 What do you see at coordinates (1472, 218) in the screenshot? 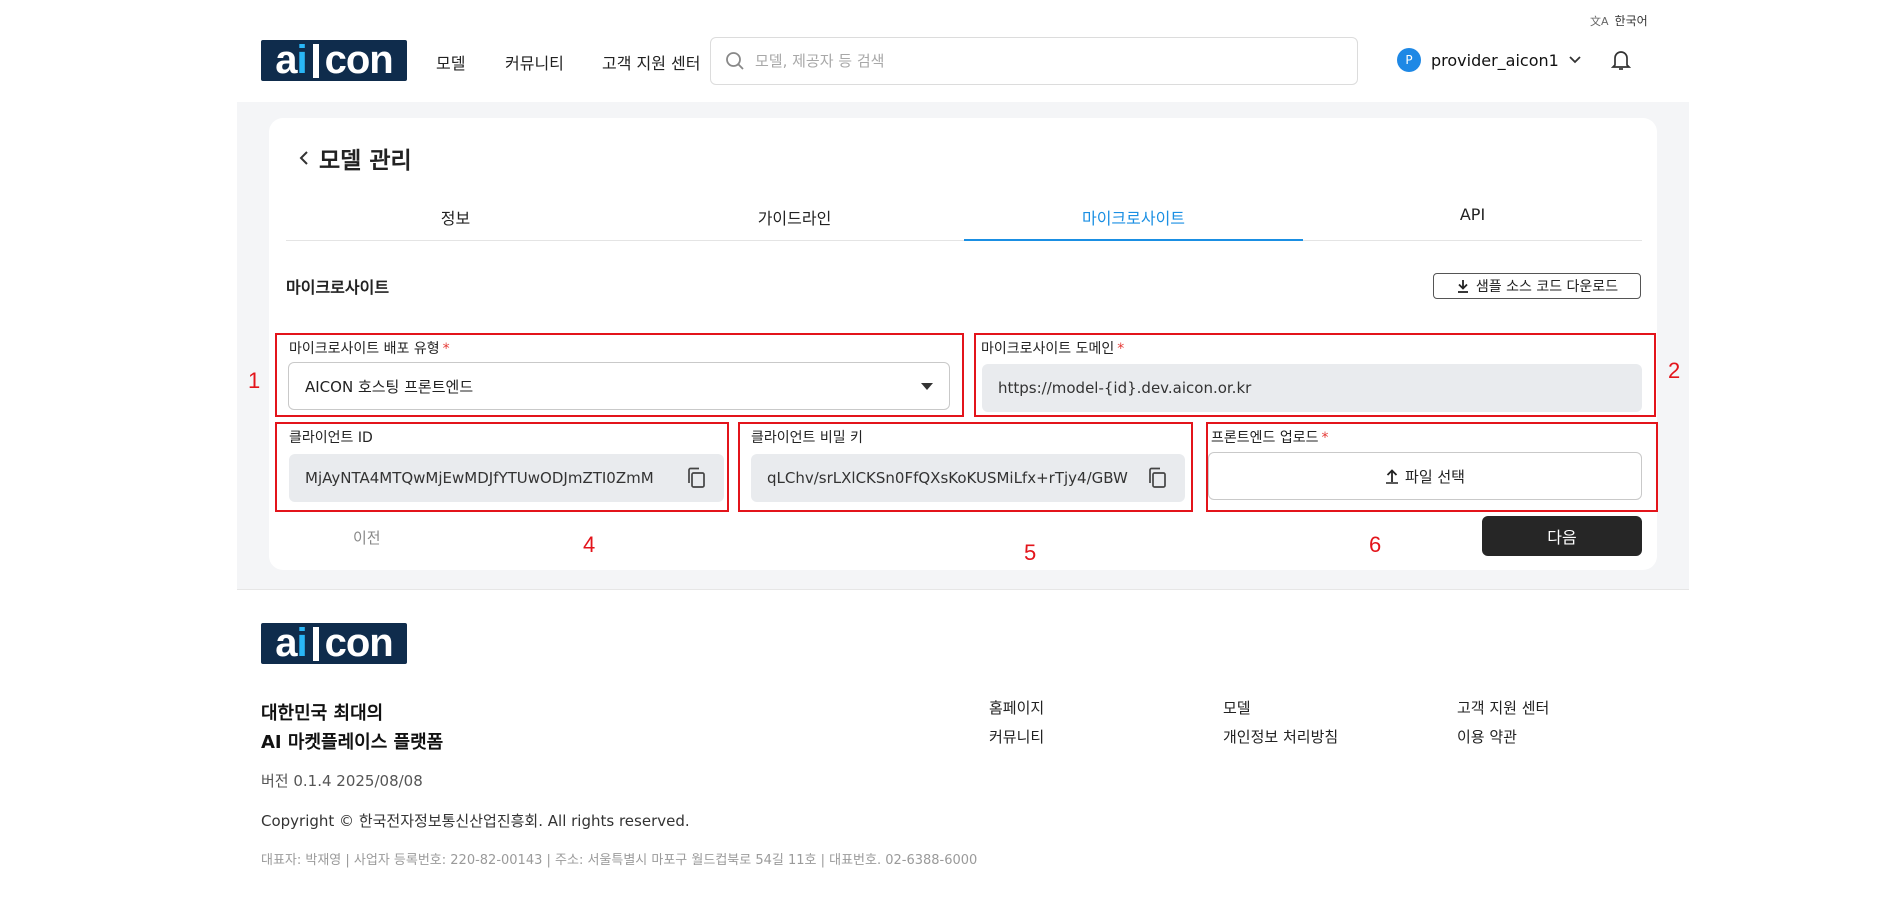
I see `tab-api: API` at bounding box center [1472, 218].